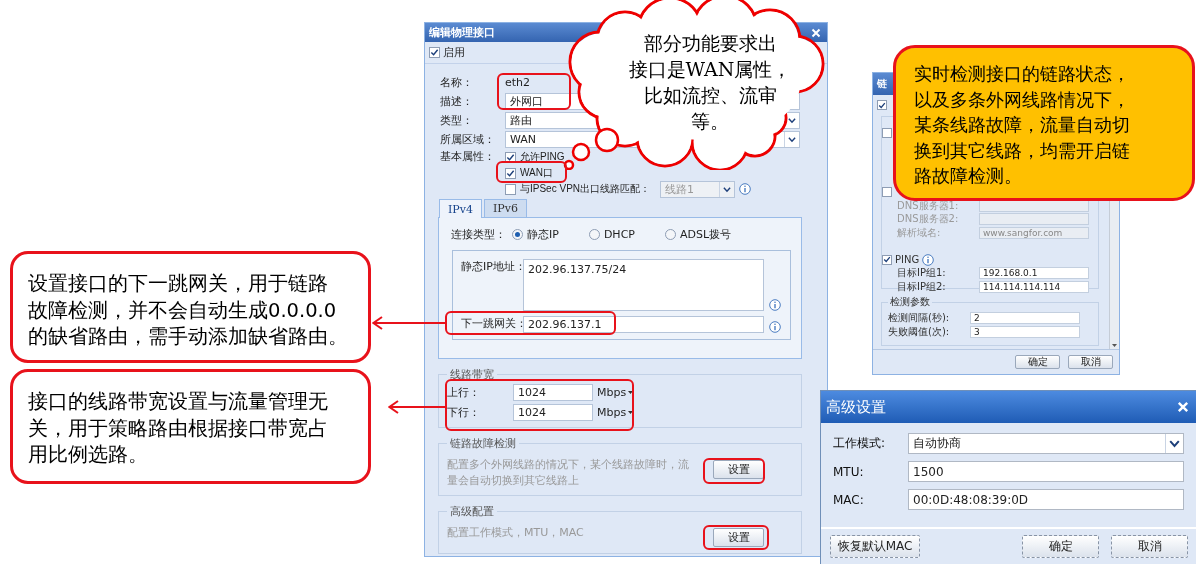 This screenshot has width=1196, height=564. I want to click on radio-label: DHCP, so click(619, 234).